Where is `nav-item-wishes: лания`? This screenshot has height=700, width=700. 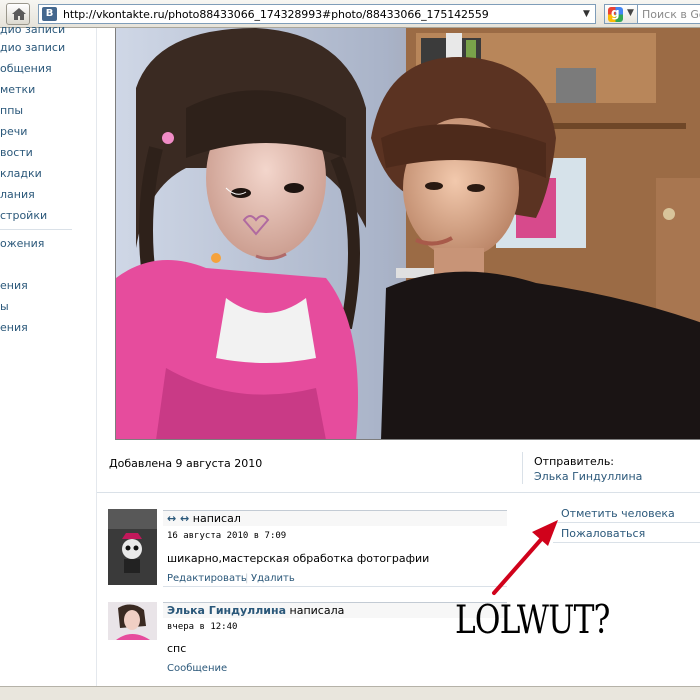
nav-item-wishes: лания is located at coordinates (17, 194).